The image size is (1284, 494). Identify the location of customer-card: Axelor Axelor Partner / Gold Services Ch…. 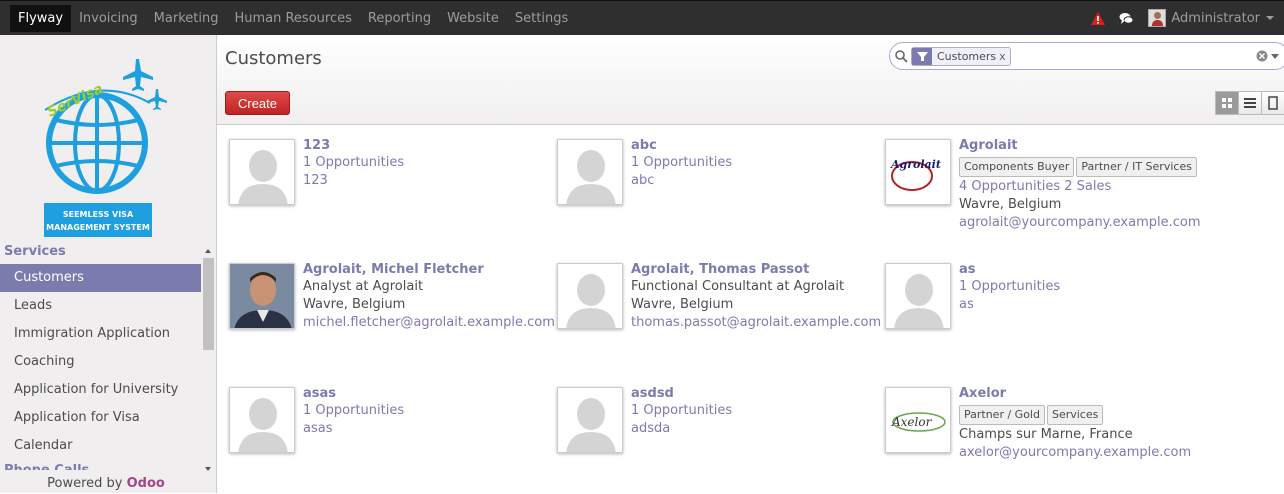
(1033, 434).